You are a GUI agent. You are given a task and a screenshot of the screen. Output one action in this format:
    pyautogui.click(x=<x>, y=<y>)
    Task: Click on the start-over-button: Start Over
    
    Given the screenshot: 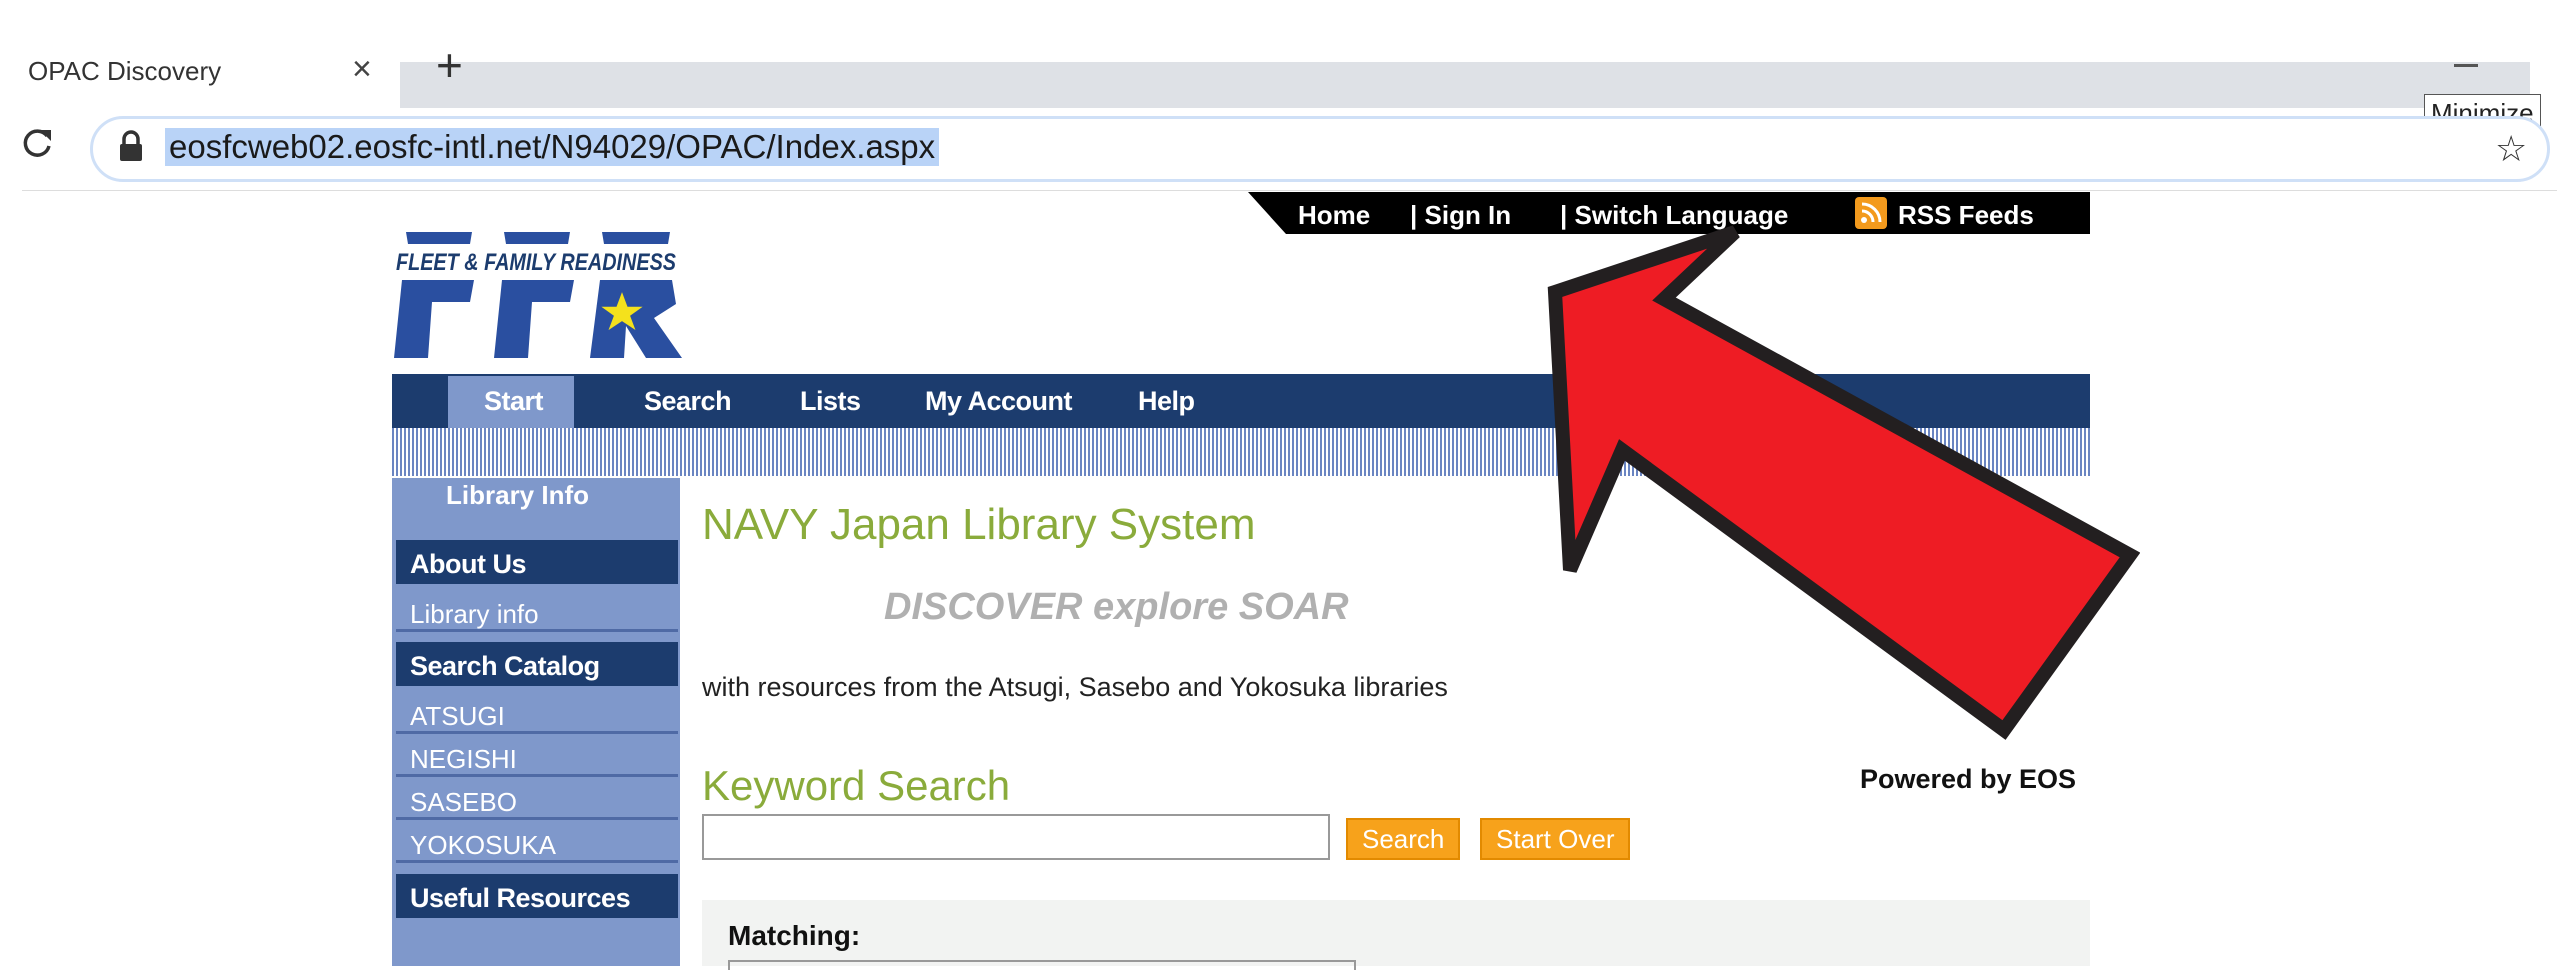 What is the action you would take?
    pyautogui.click(x=1555, y=839)
    